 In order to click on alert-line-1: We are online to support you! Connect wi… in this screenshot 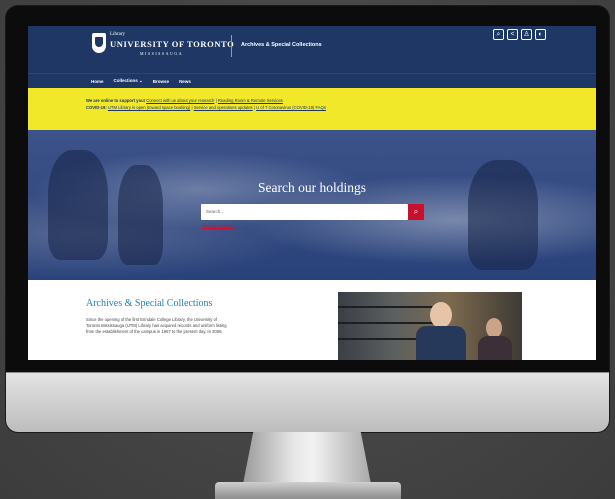, I will do `click(341, 100)`.